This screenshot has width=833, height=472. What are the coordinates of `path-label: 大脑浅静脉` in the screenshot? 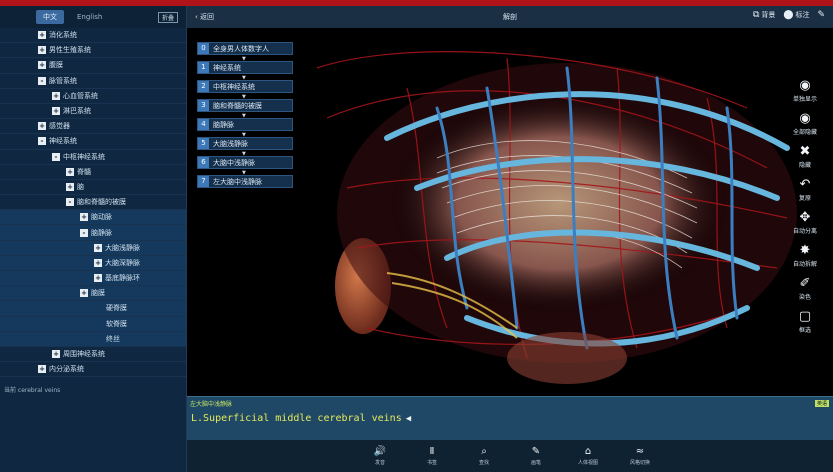 It's located at (230, 143).